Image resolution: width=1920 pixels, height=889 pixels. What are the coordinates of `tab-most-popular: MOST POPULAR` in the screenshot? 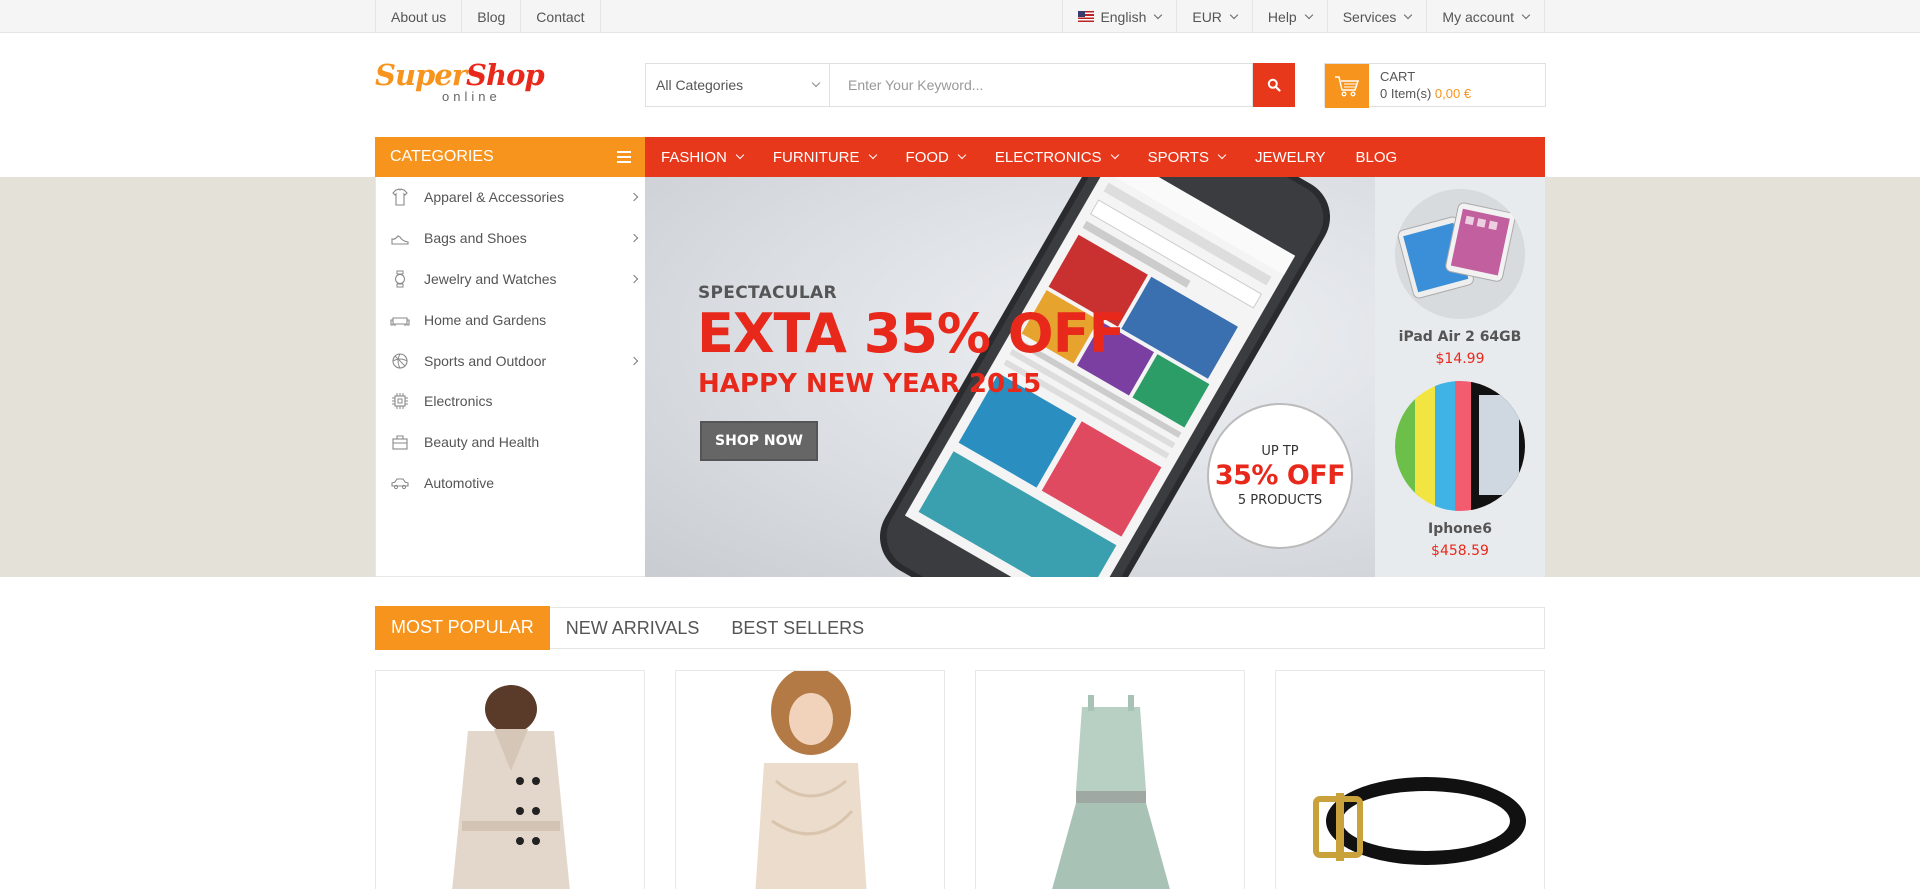 It's located at (462, 627).